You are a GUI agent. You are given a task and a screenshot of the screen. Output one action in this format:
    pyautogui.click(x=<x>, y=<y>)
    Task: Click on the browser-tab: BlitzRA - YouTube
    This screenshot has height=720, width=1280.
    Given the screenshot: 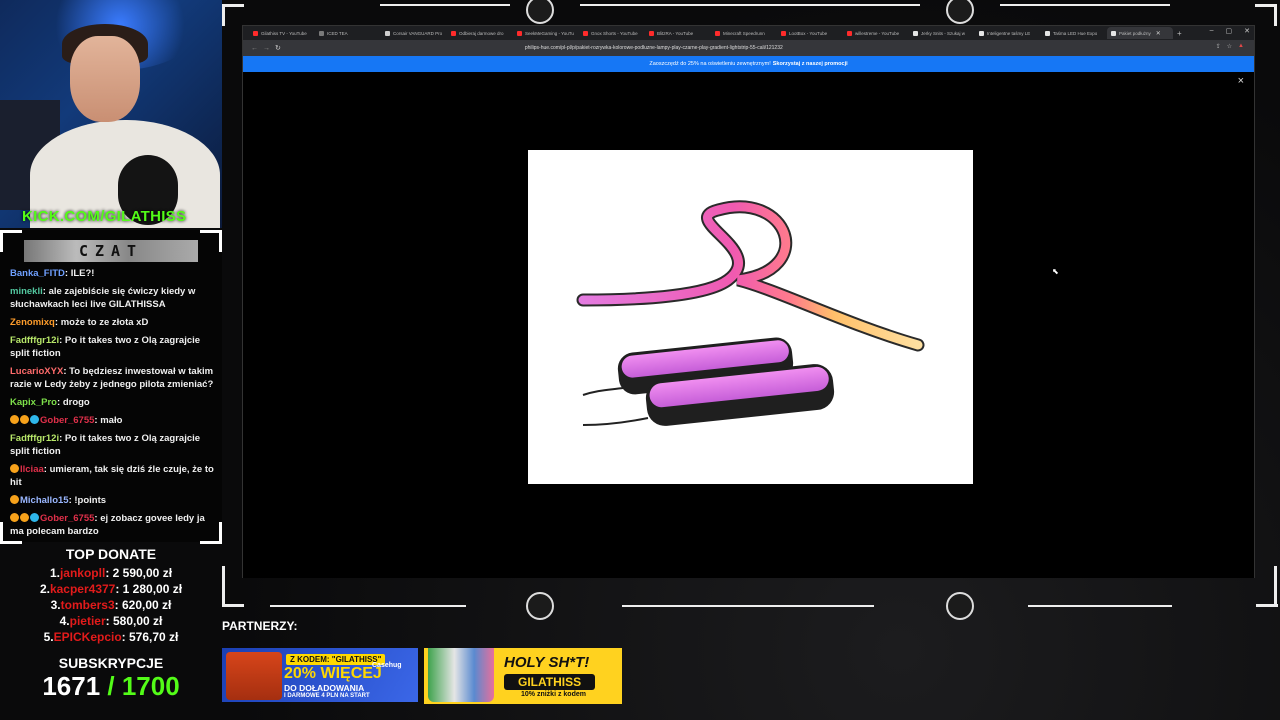 What is the action you would take?
    pyautogui.click(x=678, y=33)
    